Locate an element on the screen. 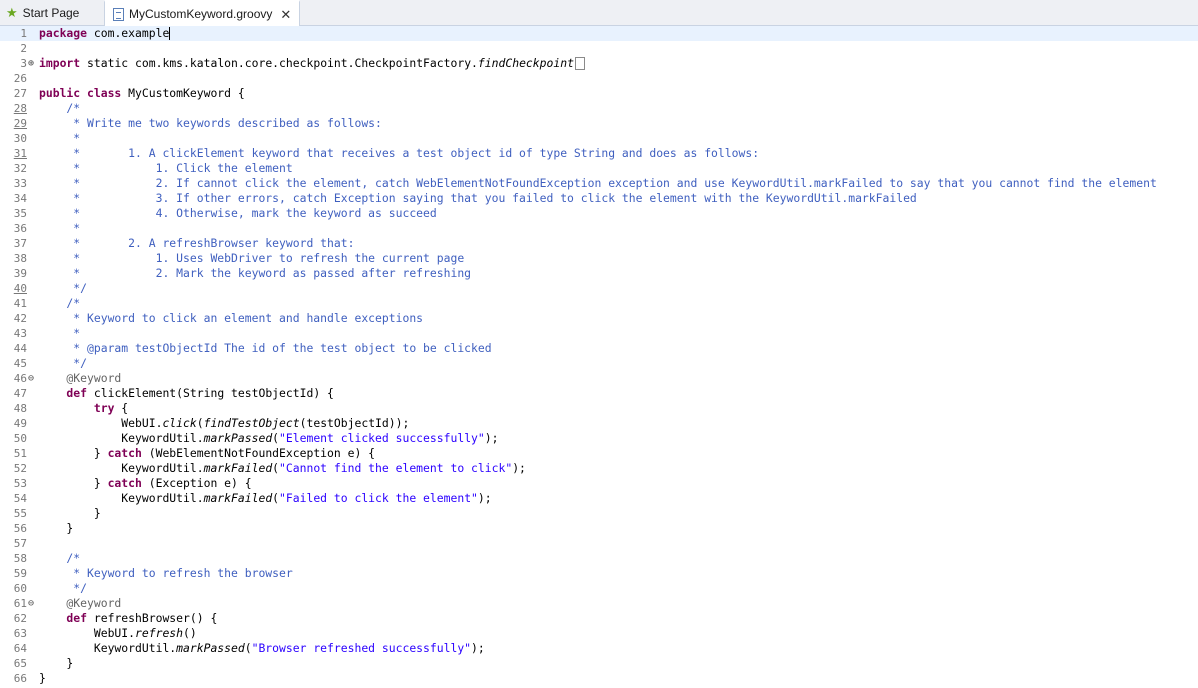  code-line: 58 /* is located at coordinates (599, 558).